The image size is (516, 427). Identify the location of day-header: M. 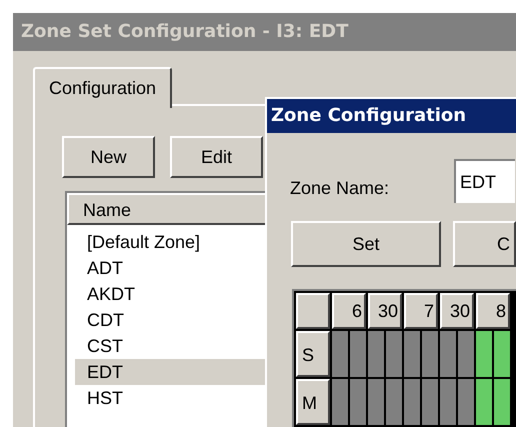
(313, 402).